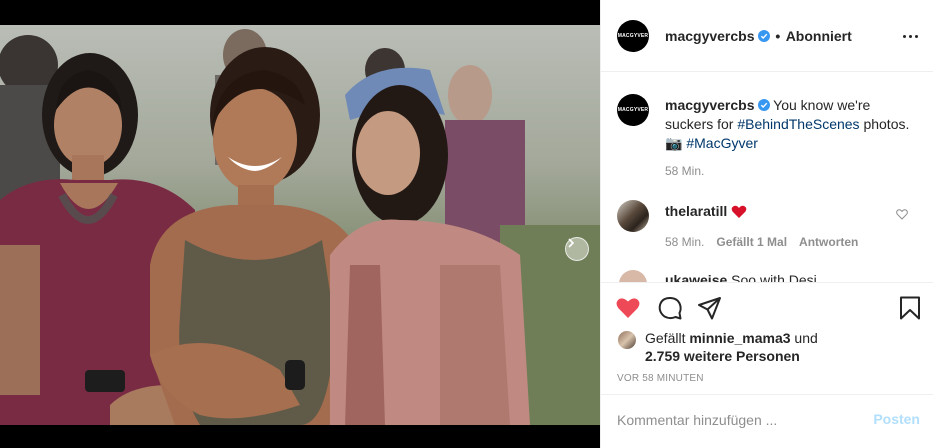 Image resolution: width=933 pixels, height=448 pixels. Describe the element at coordinates (627, 340) in the screenshot. I see `liker-avatar` at that location.